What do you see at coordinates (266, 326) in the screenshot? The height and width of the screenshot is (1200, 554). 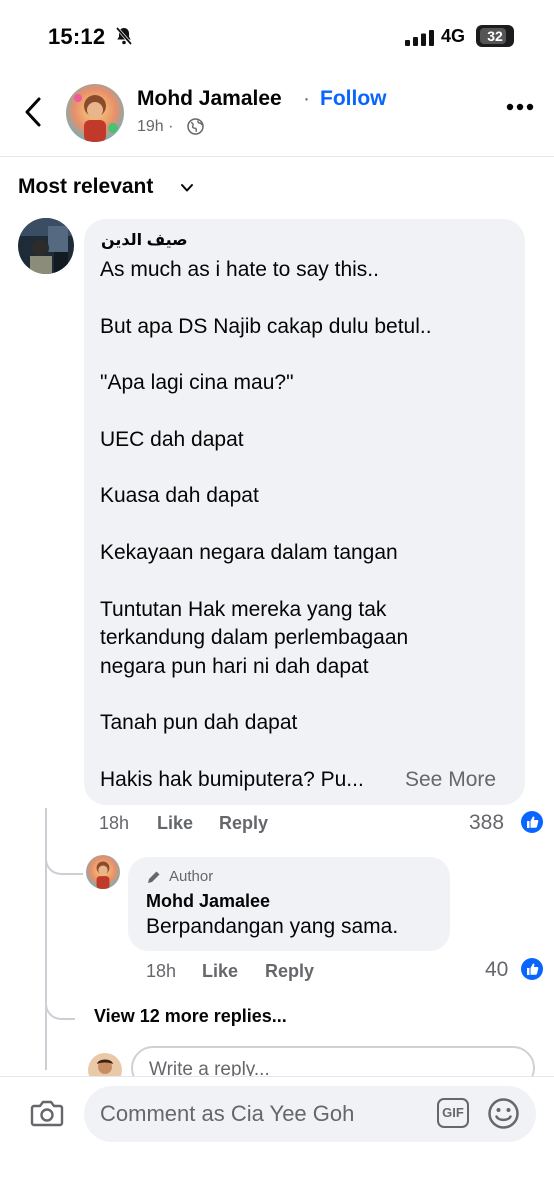 I see `comment-text-line: But apa DS Najib cakap dulu betul..` at bounding box center [266, 326].